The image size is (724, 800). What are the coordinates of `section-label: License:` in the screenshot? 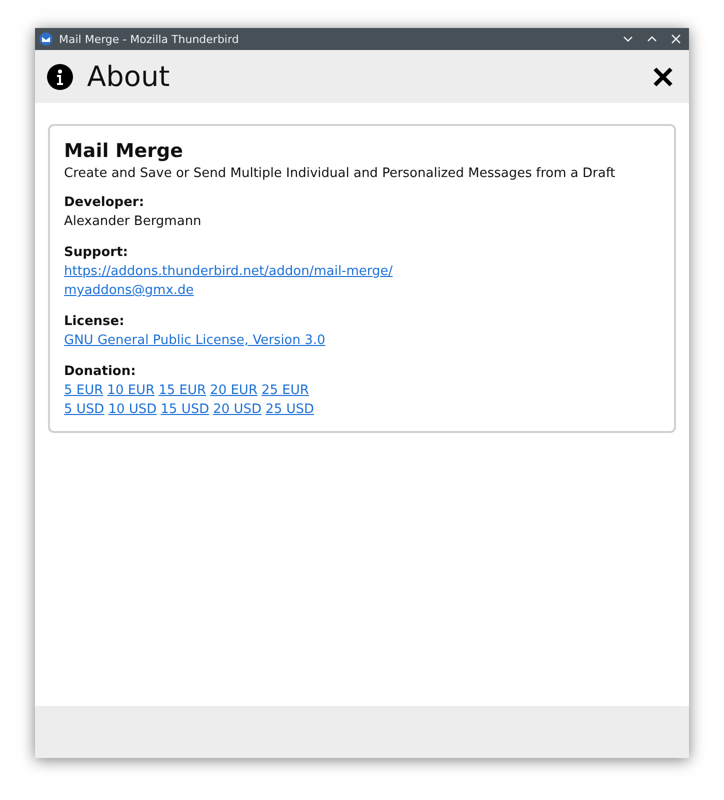 It's located at (95, 322).